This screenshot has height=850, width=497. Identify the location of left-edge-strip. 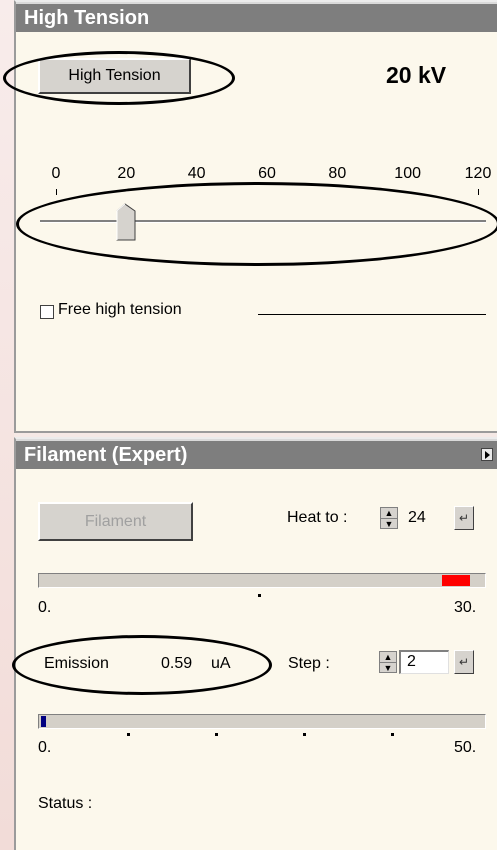
(7, 425).